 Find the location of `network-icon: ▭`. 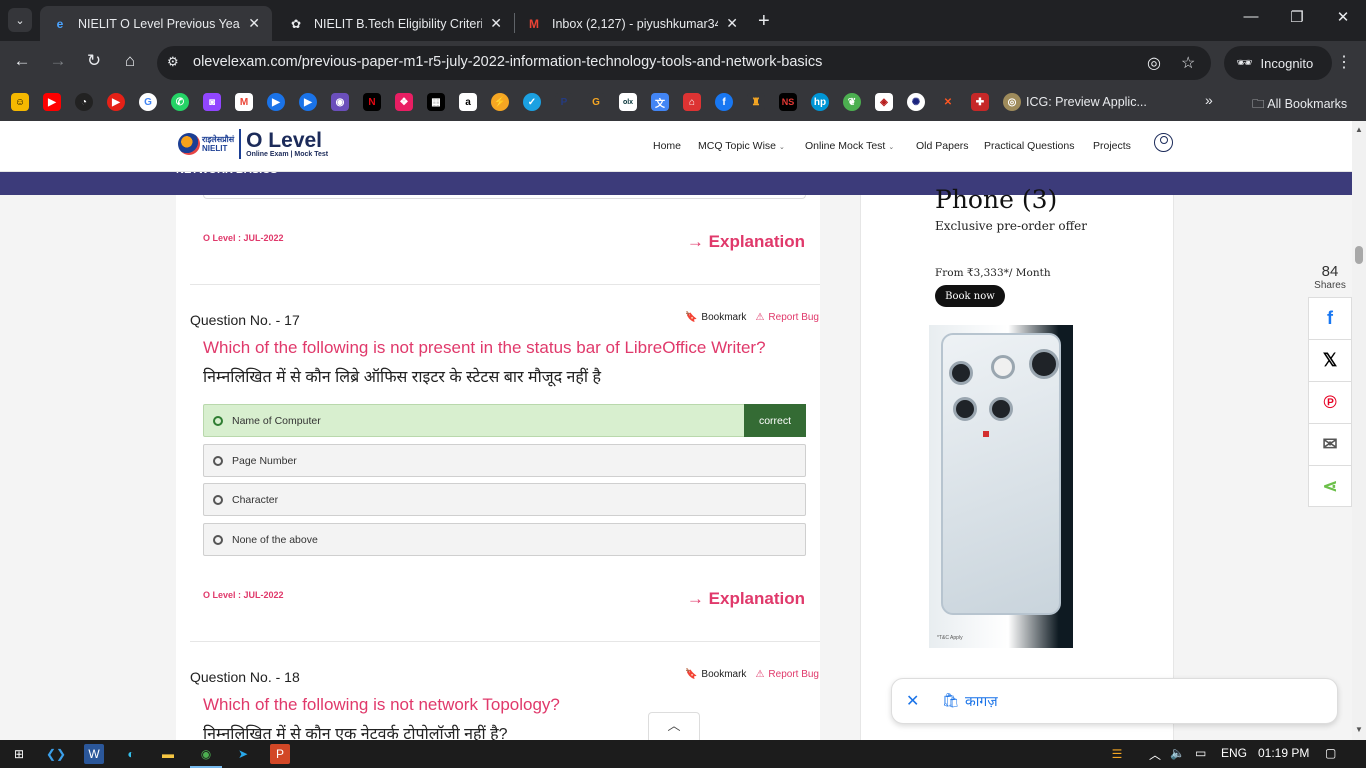

network-icon: ▭ is located at coordinates (1200, 753).